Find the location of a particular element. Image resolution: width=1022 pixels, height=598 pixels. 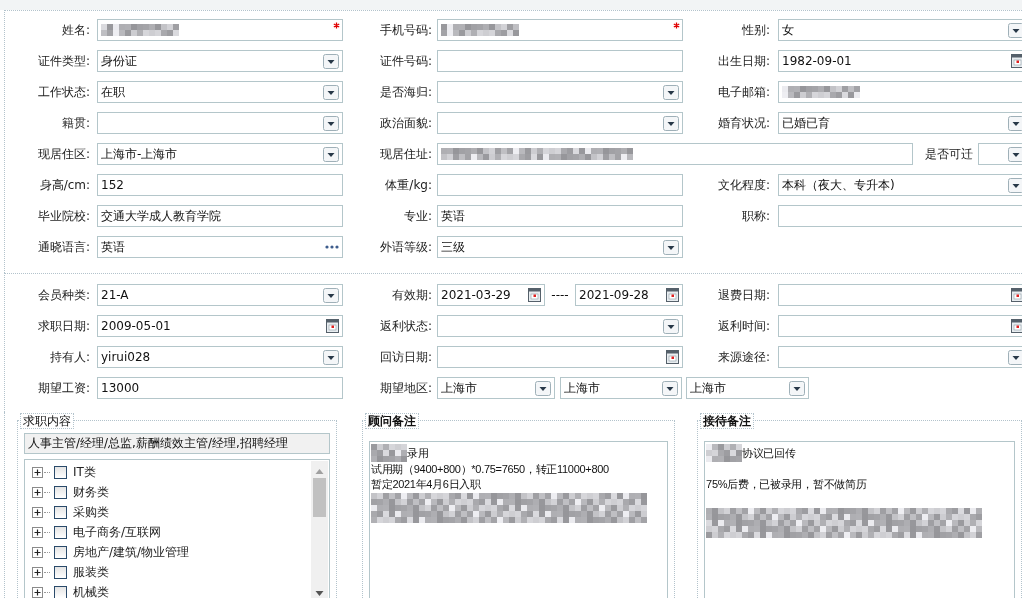

dropdown-field: 身份证 is located at coordinates (220, 61).